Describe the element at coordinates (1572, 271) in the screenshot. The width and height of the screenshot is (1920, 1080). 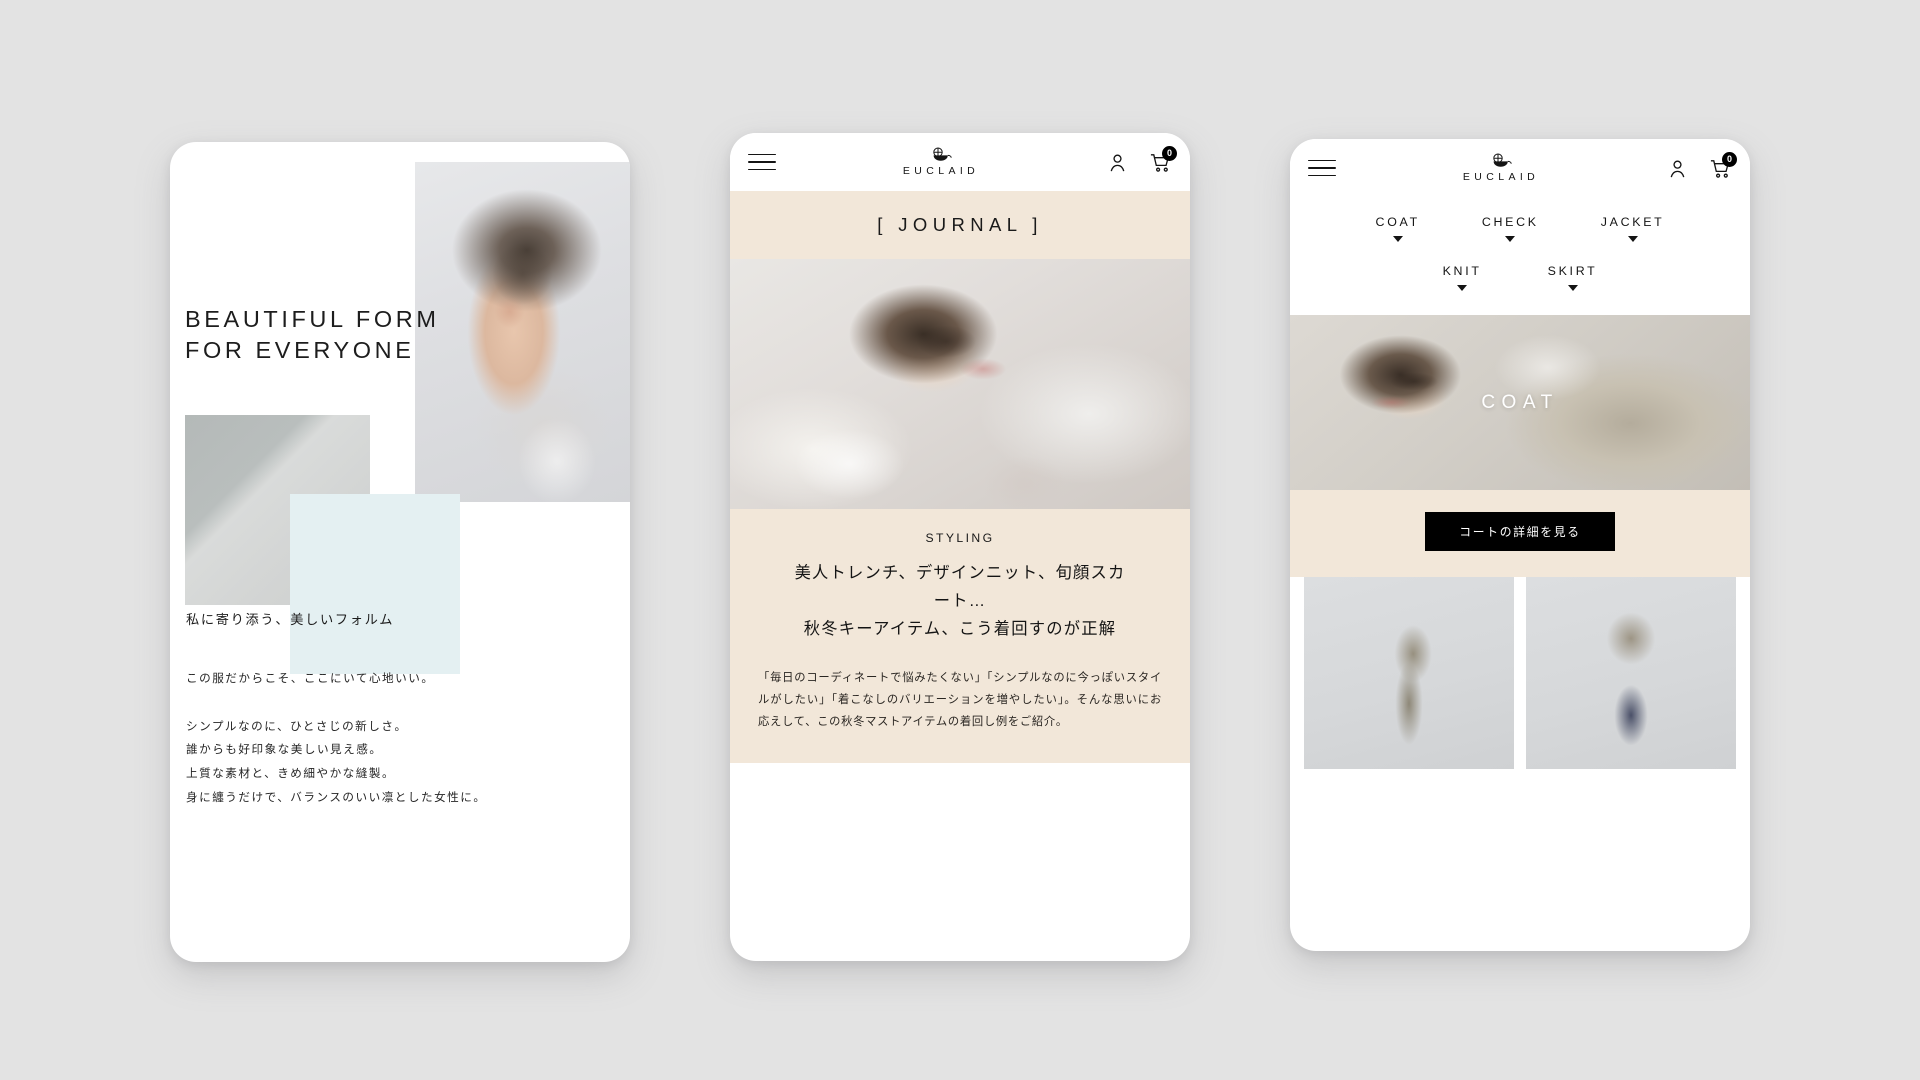
I see `category-label: SKIRT` at that location.